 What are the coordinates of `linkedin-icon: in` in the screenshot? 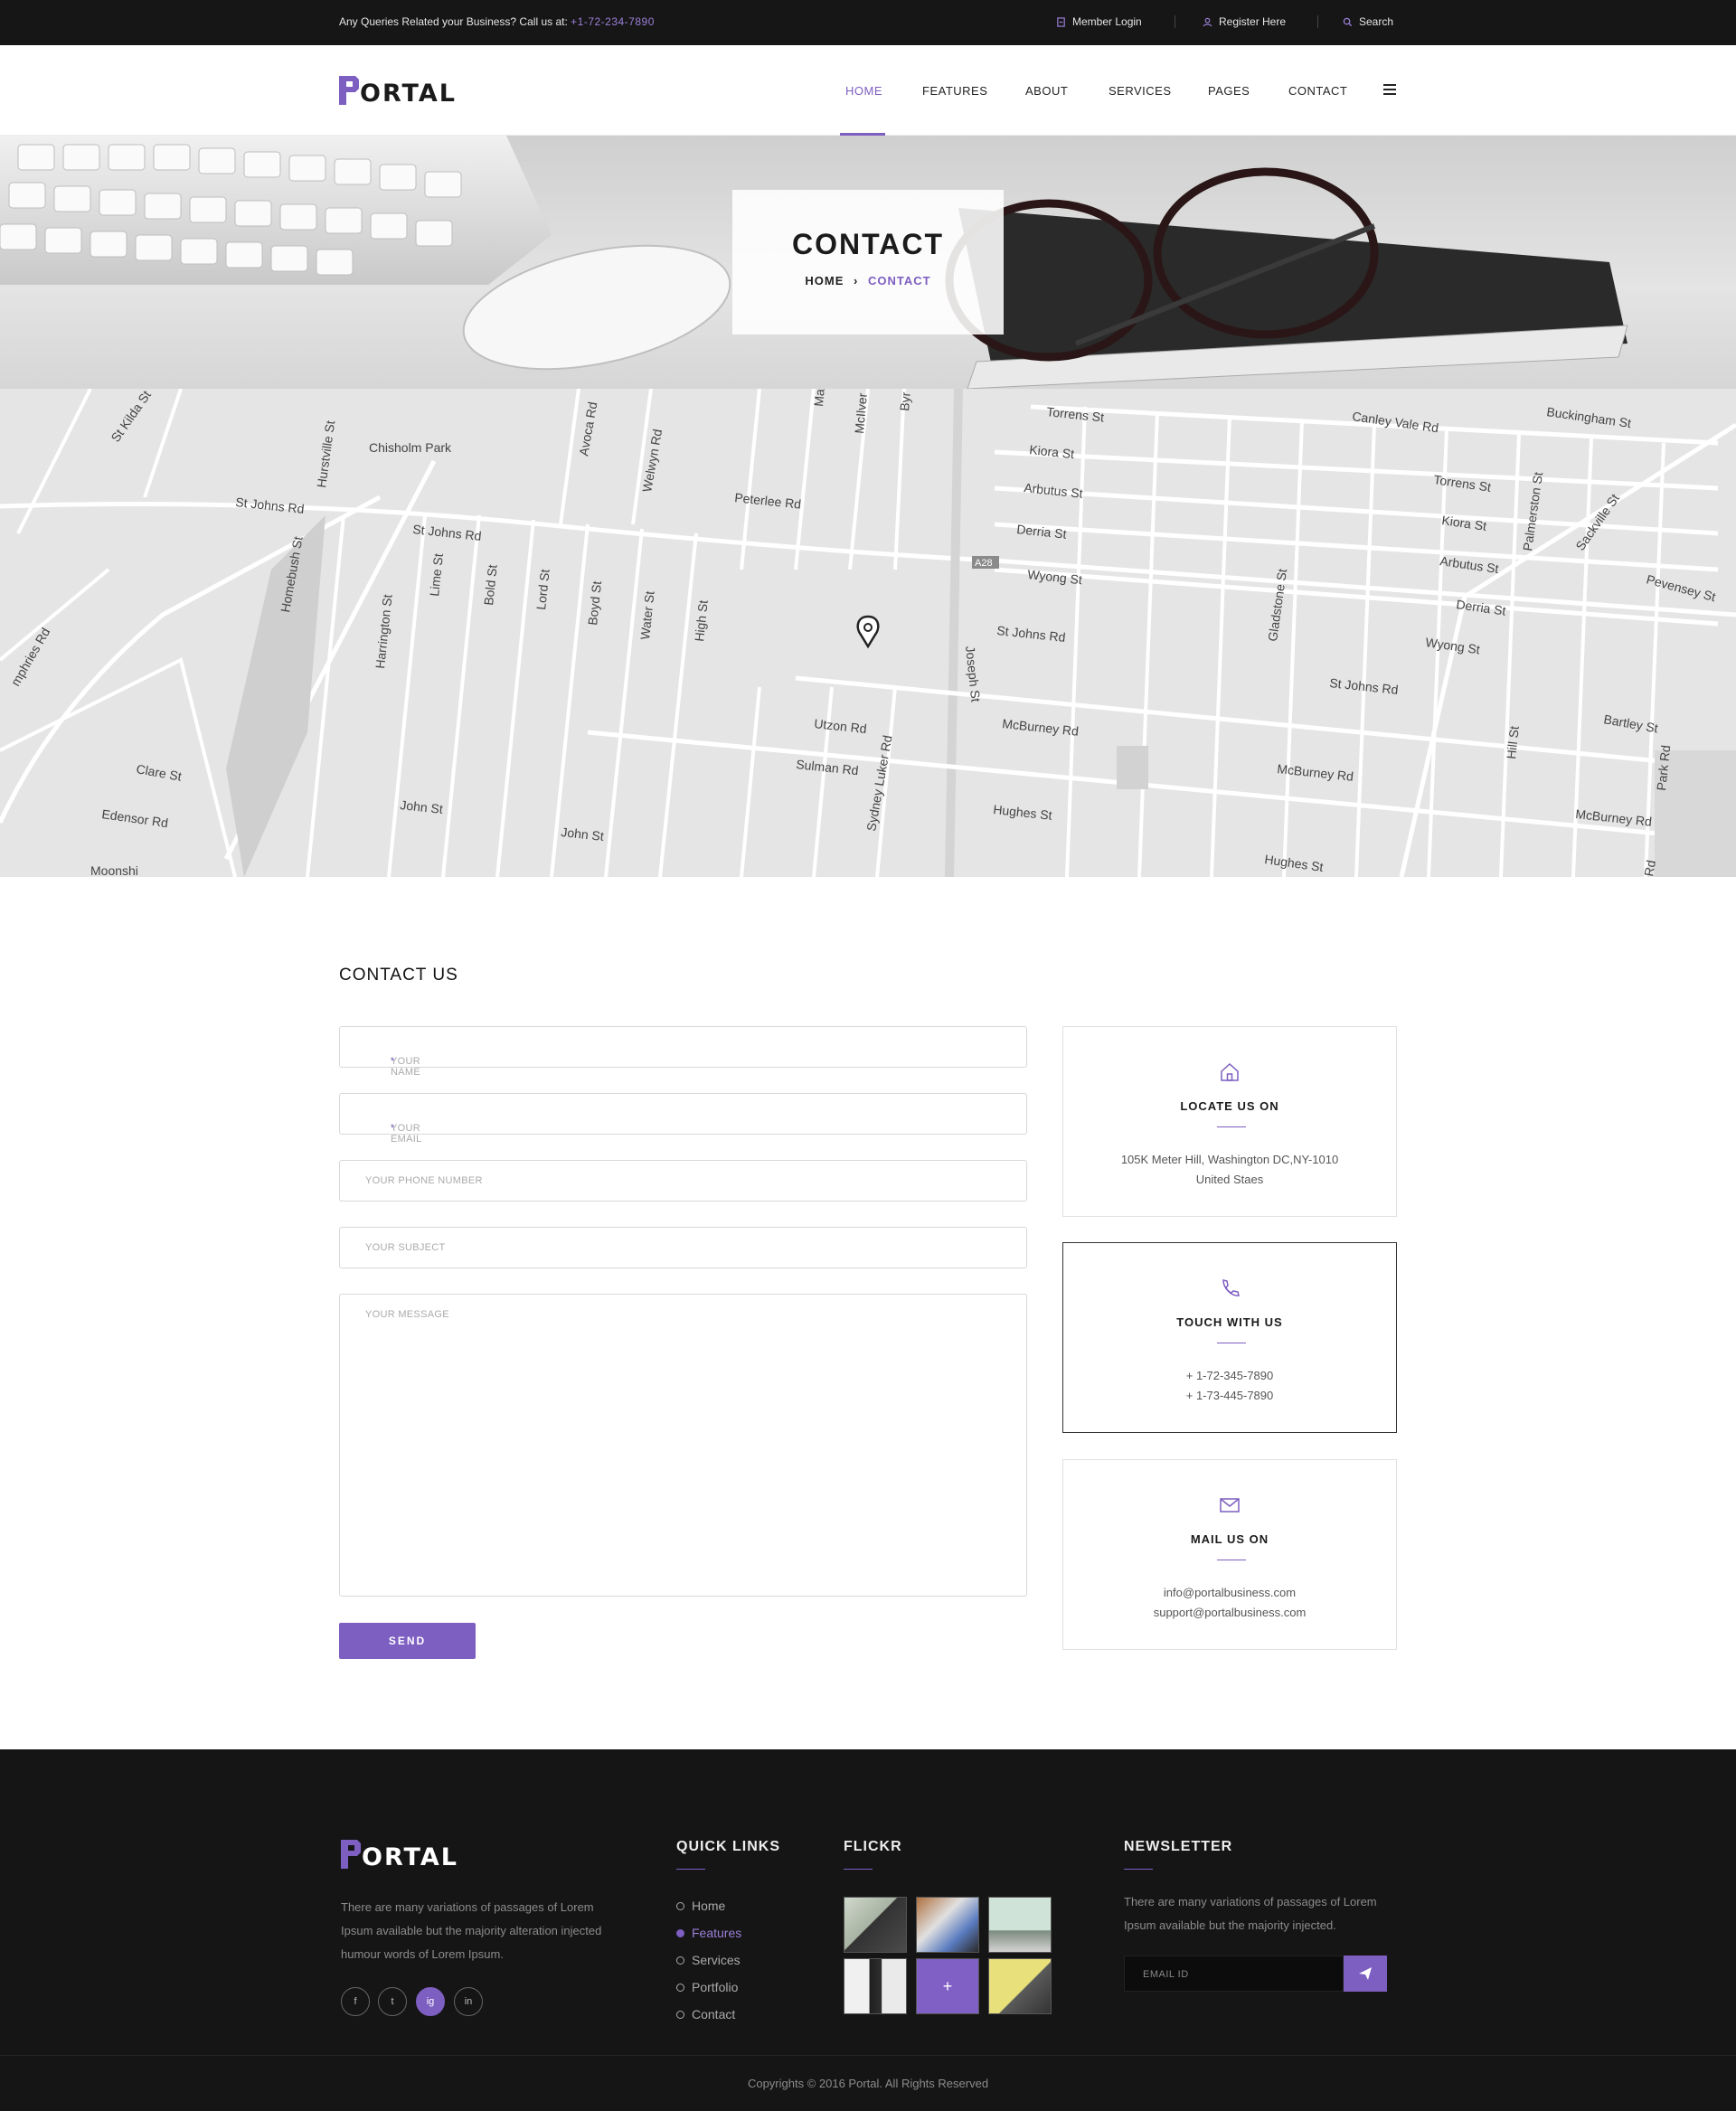 It's located at (469, 2002).